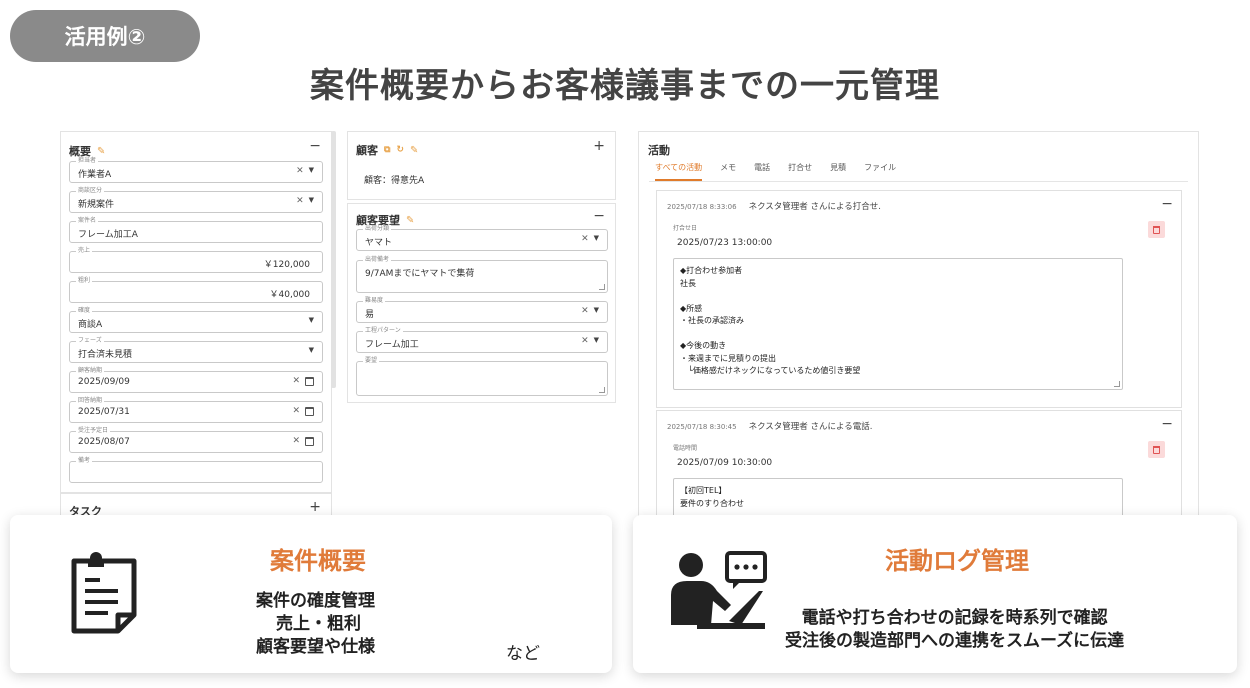  I want to click on assignee-field: 担当者 作業者A ✕ ▼, so click(196, 170).